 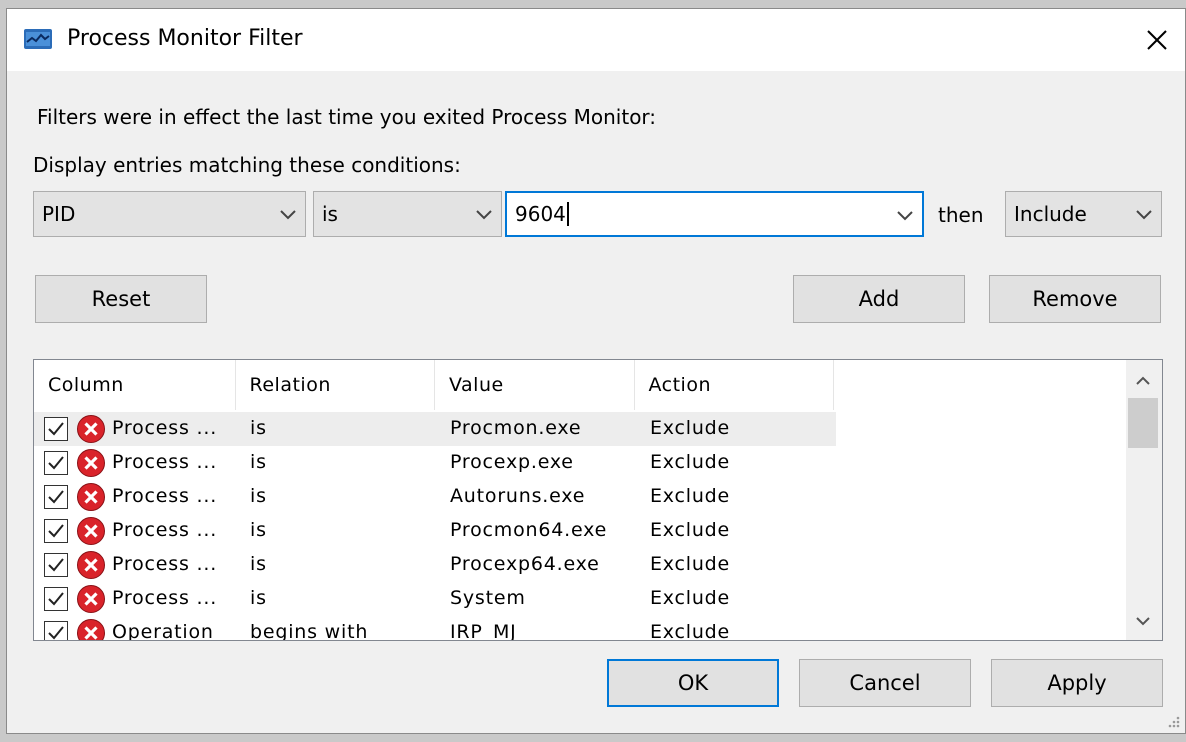 What do you see at coordinates (596, 40) in the screenshot?
I see `title-bar: Process Monitor Filter` at bounding box center [596, 40].